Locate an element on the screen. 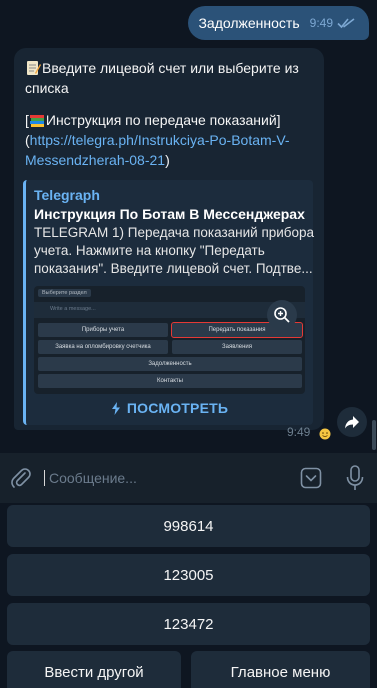 The image size is (377, 688). incoming-message-time: 9:49 is located at coordinates (299, 432).